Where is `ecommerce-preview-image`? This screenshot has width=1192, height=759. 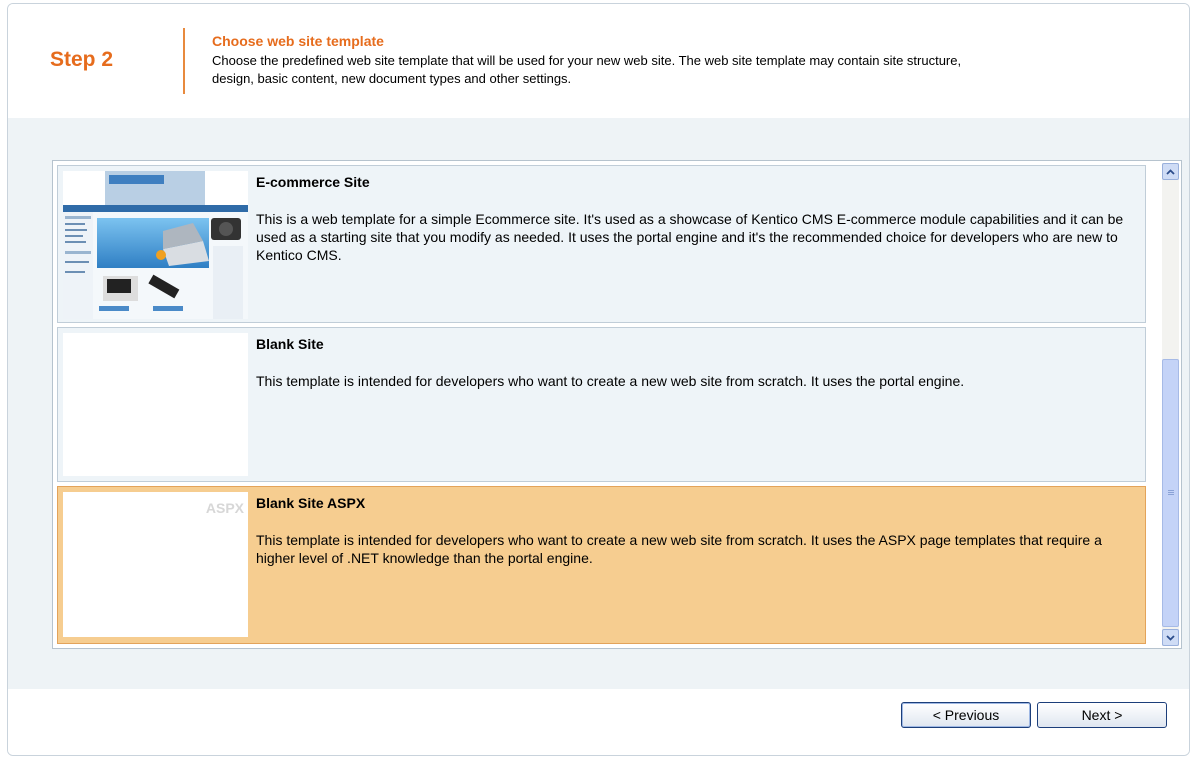 ecommerce-preview-image is located at coordinates (155, 245).